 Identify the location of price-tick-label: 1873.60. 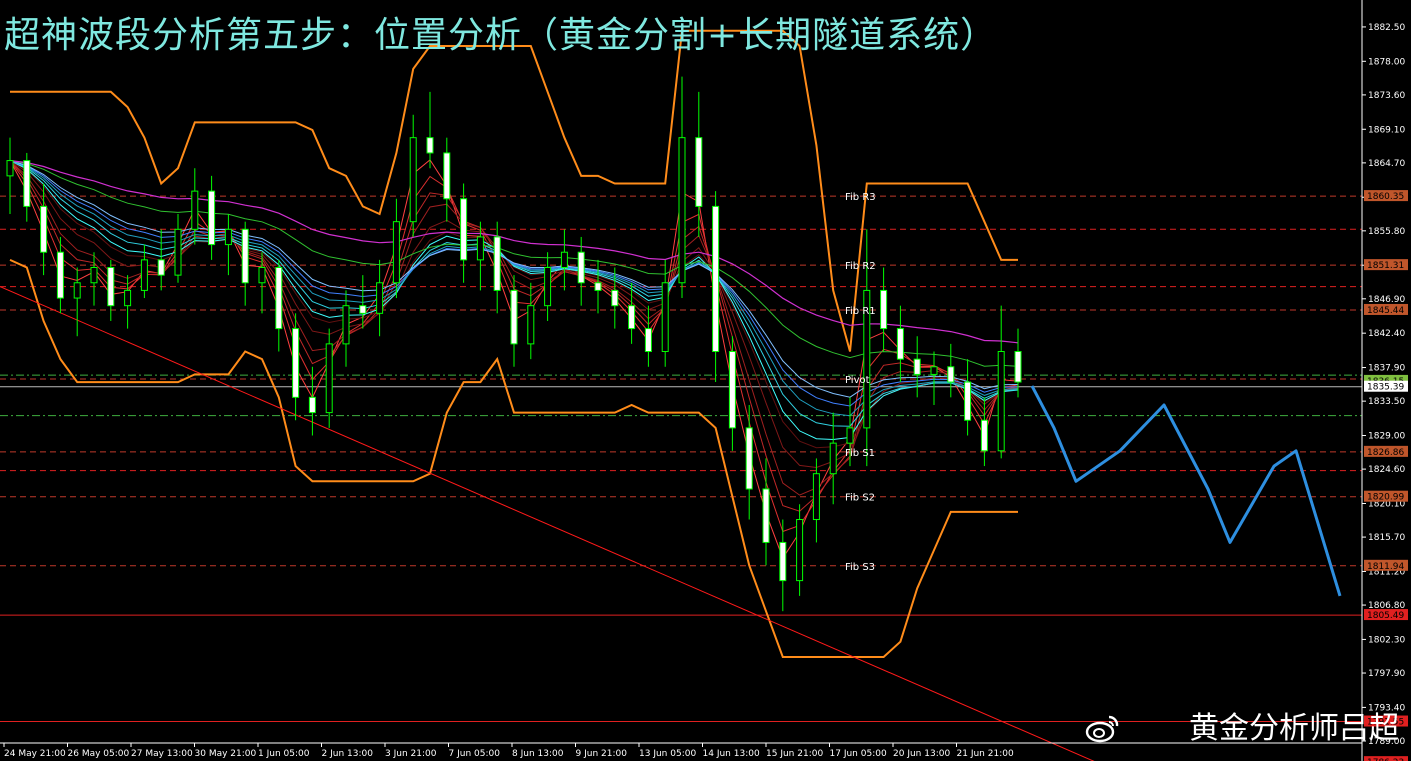
(1386, 96).